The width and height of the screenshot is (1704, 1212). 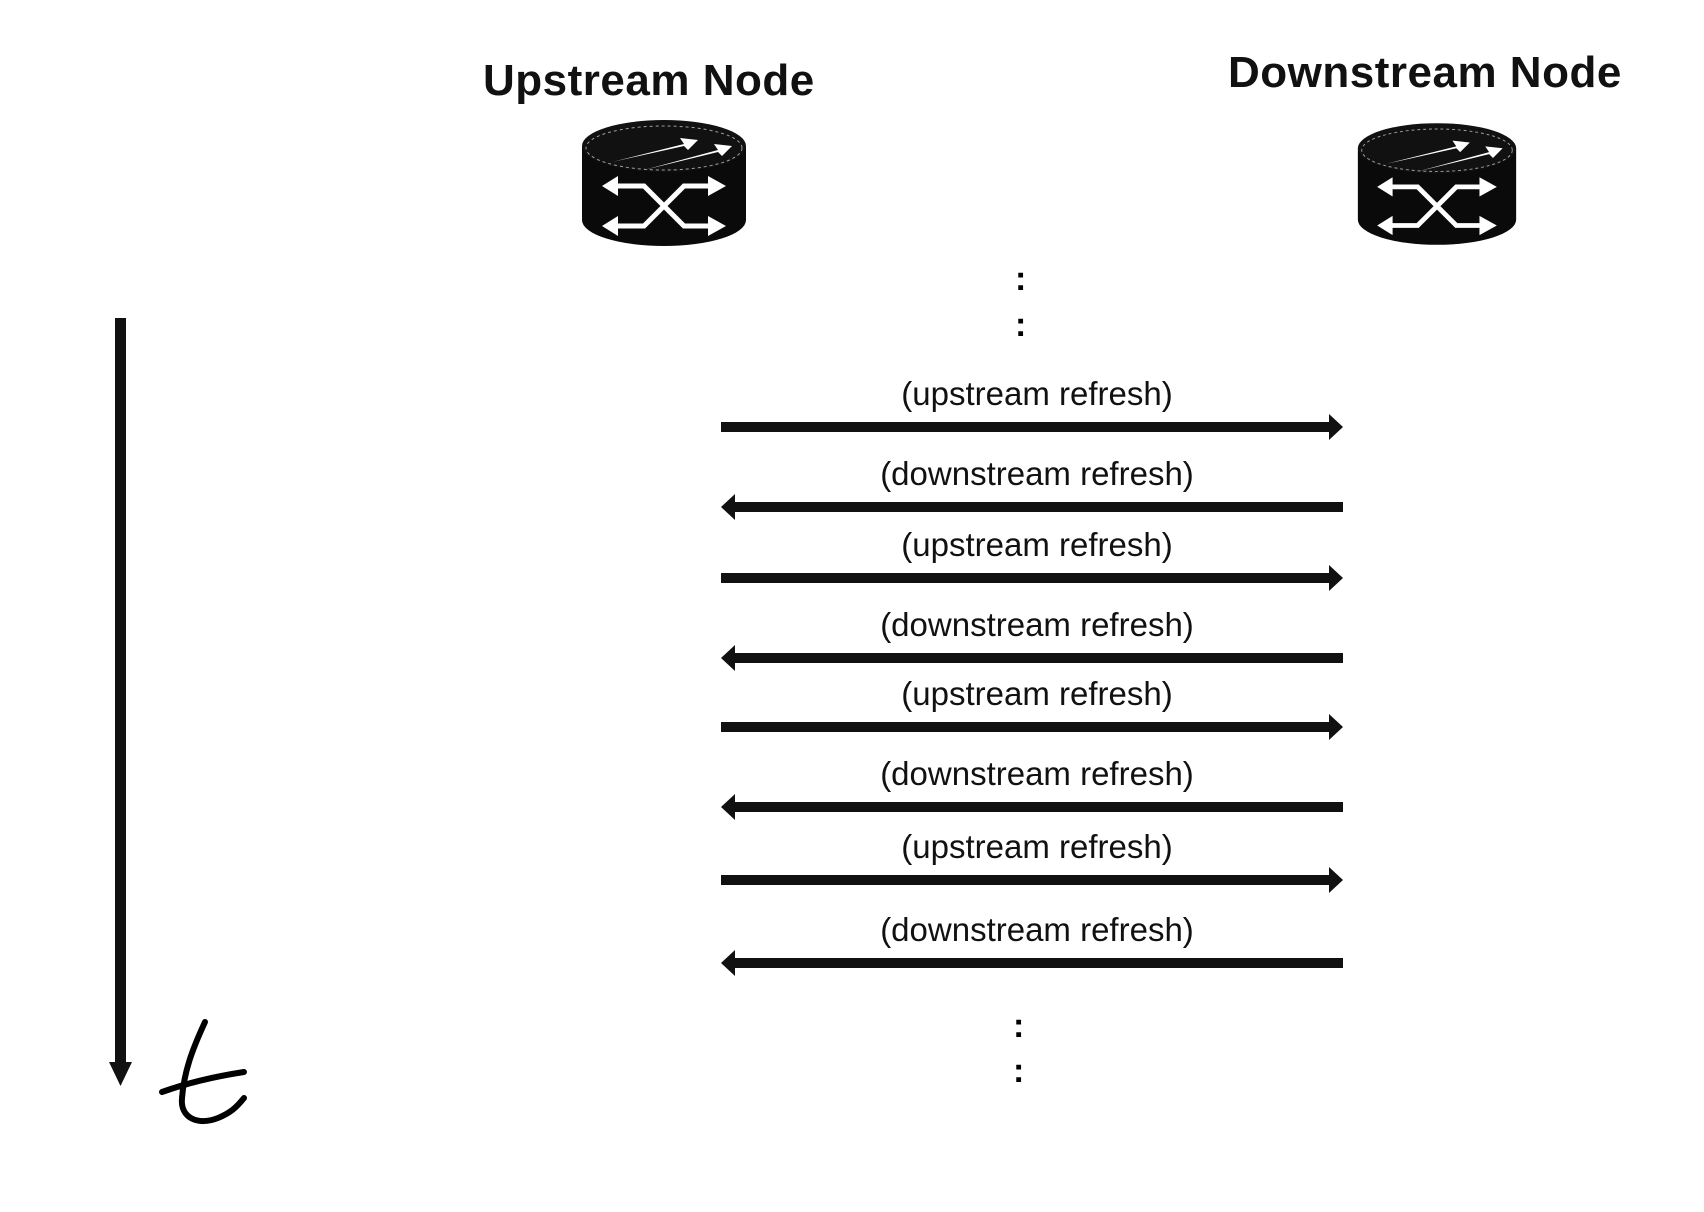 I want to click on time-label: t, so click(x=203, y=1072).